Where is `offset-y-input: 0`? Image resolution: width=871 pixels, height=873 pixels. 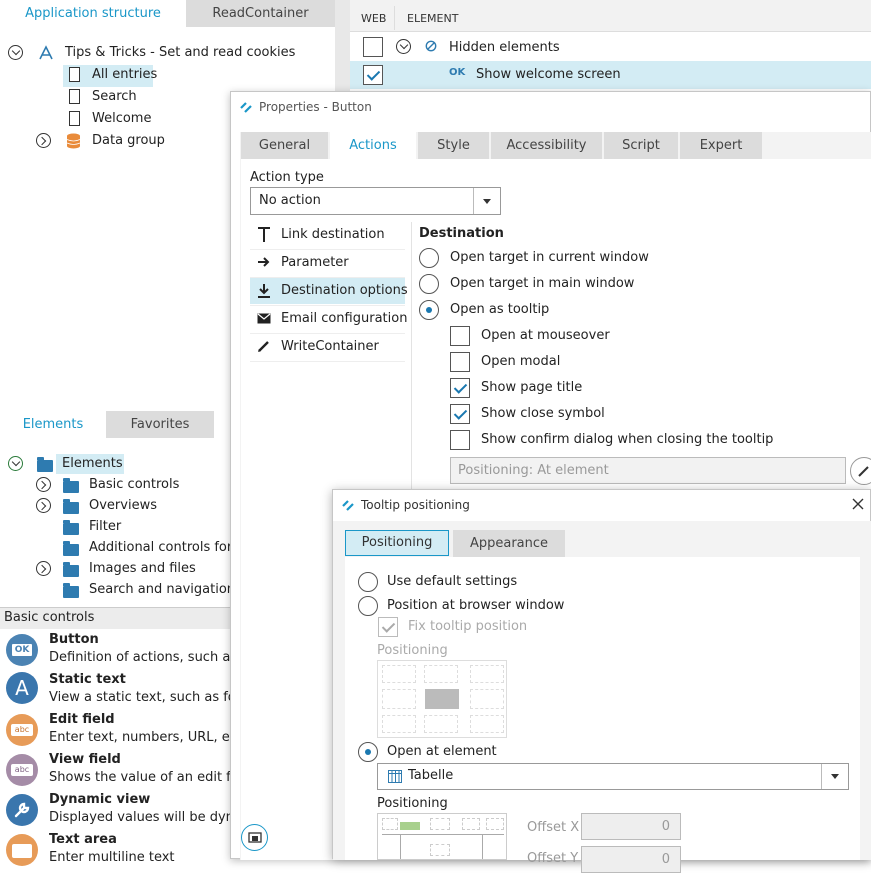
offset-y-input: 0 is located at coordinates (631, 859).